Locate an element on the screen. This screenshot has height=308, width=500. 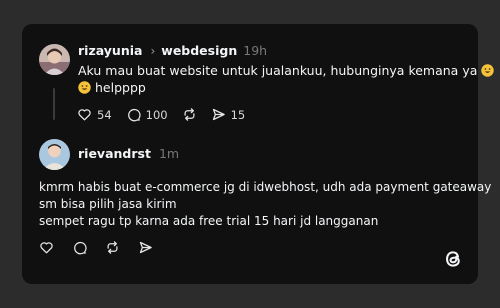
reply-like-button is located at coordinates (46, 247).